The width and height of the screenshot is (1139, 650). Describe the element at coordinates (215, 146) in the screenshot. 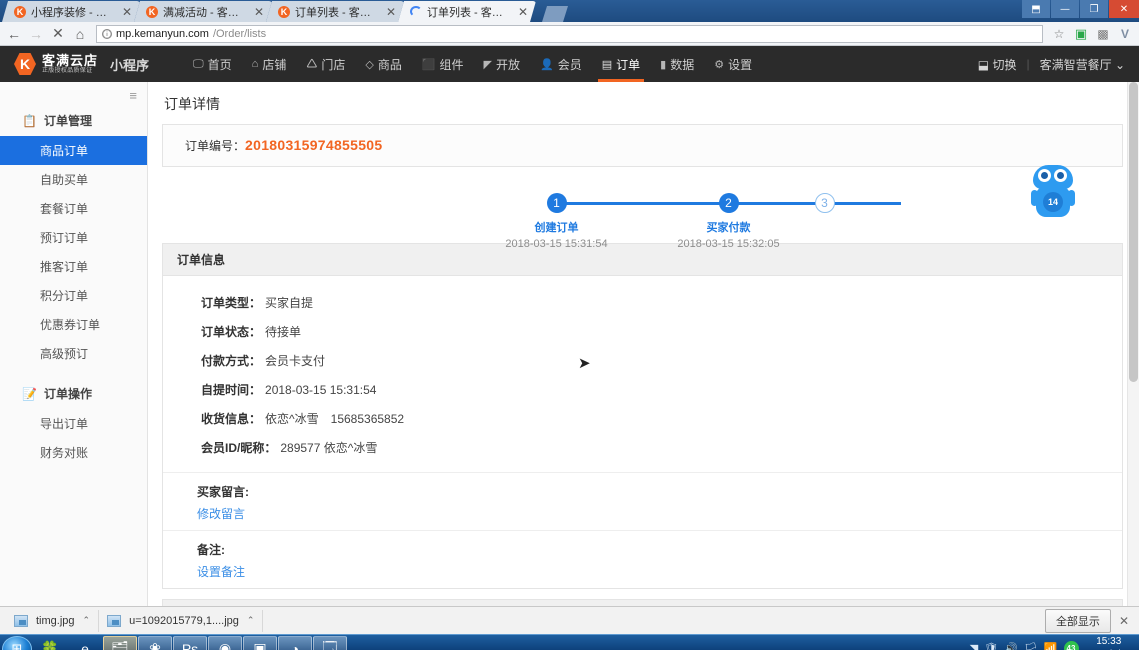

I see `order-number-label: 订单编号：` at that location.